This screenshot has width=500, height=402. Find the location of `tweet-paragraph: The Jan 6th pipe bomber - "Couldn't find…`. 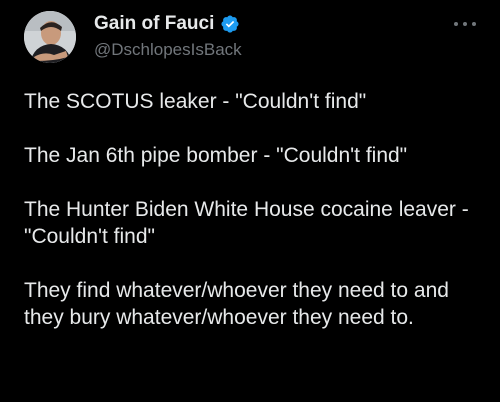

tweet-paragraph: The Jan 6th pipe bomber - "Couldn't find… is located at coordinates (216, 155).